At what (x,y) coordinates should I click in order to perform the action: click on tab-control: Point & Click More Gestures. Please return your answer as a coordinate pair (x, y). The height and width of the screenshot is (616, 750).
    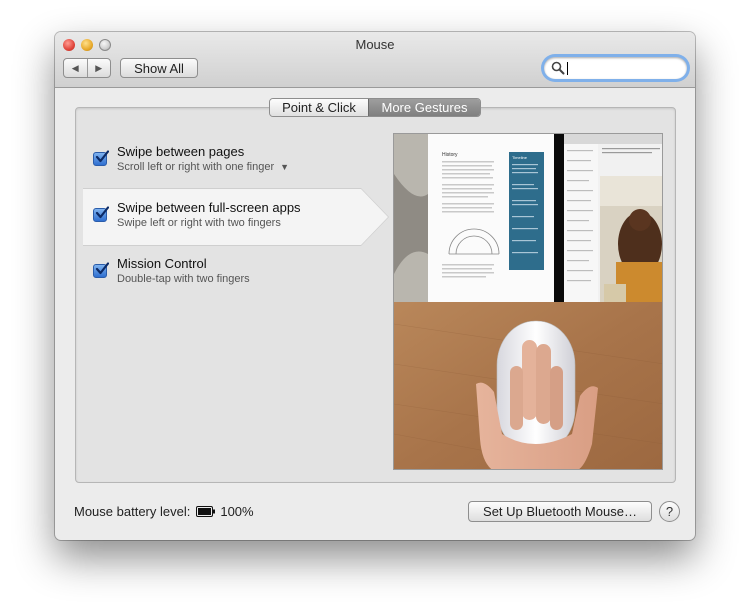
    Looking at the image, I should click on (375, 107).